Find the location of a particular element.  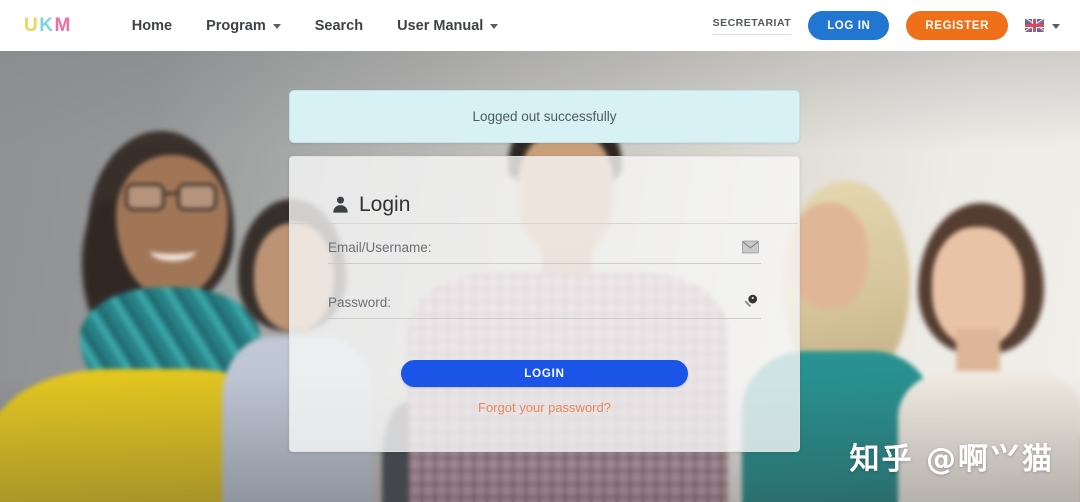

email-input is located at coordinates (544, 247).